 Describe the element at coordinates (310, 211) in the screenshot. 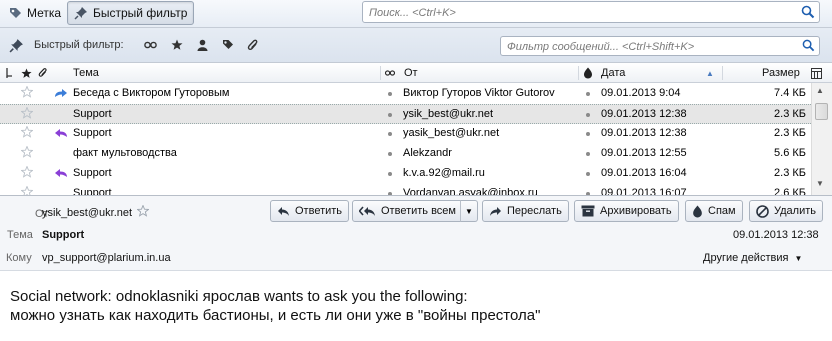

I see `reply-button: Ответить` at that location.